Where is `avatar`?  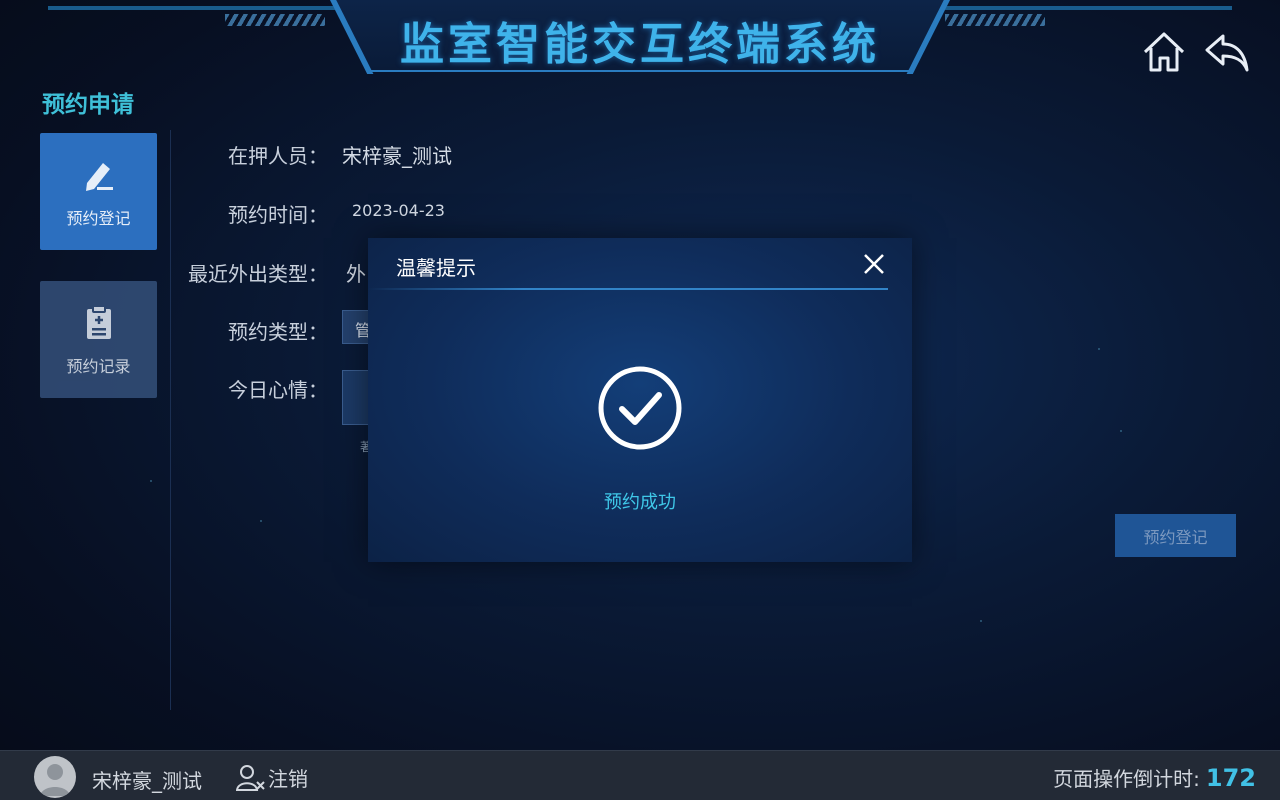 avatar is located at coordinates (55, 777).